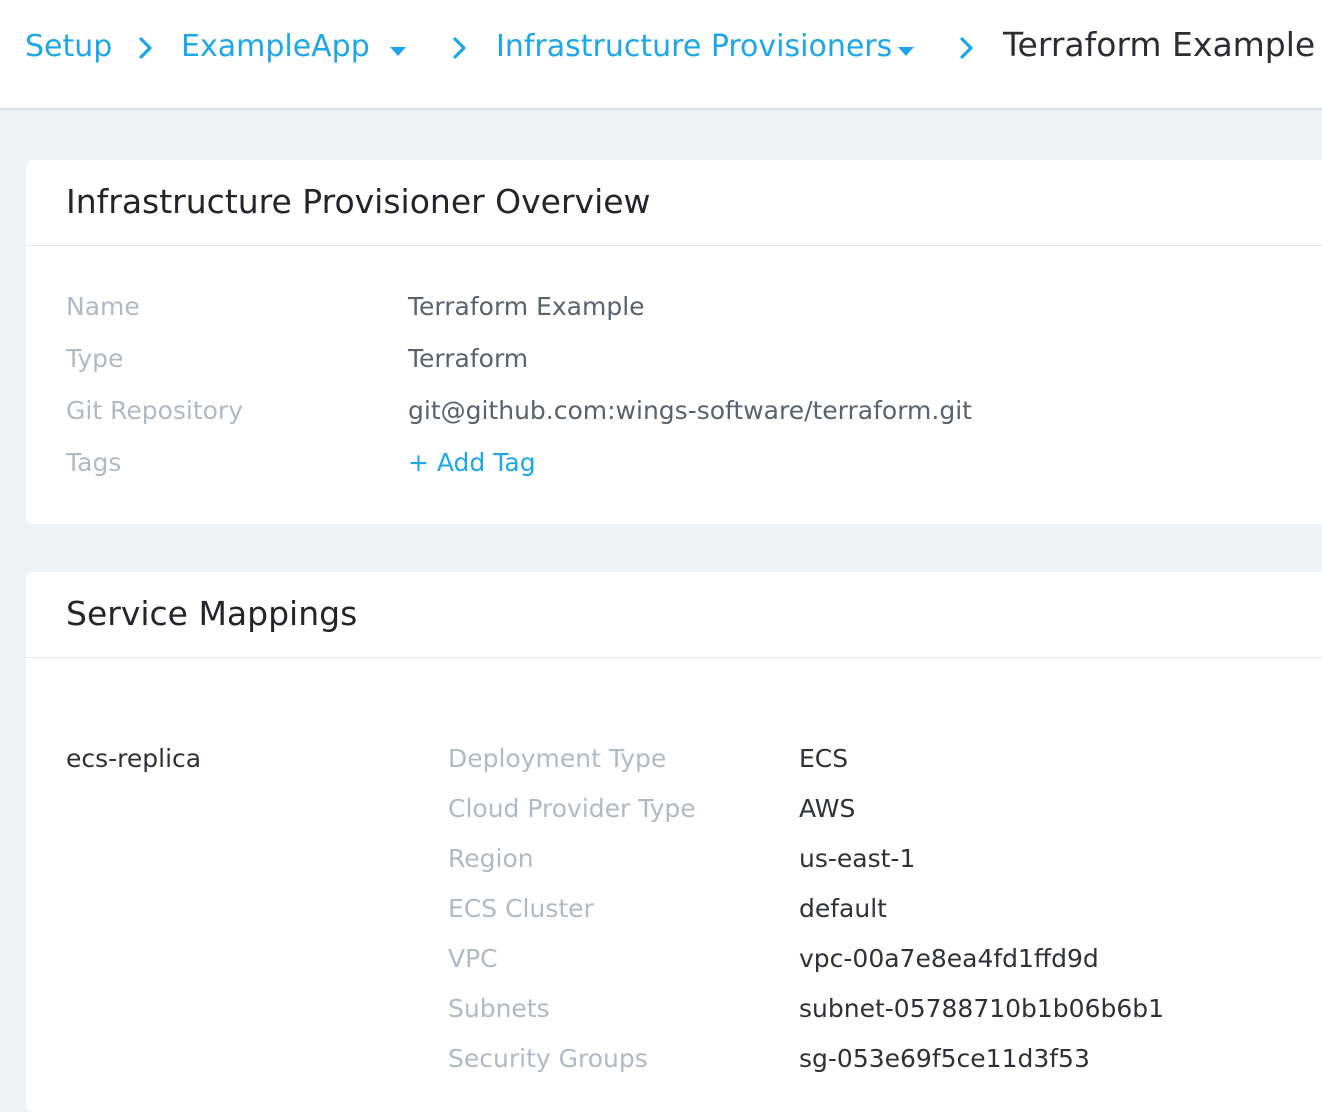  What do you see at coordinates (824, 758) in the screenshot?
I see `mapping-value-deployment-type: ECS` at bounding box center [824, 758].